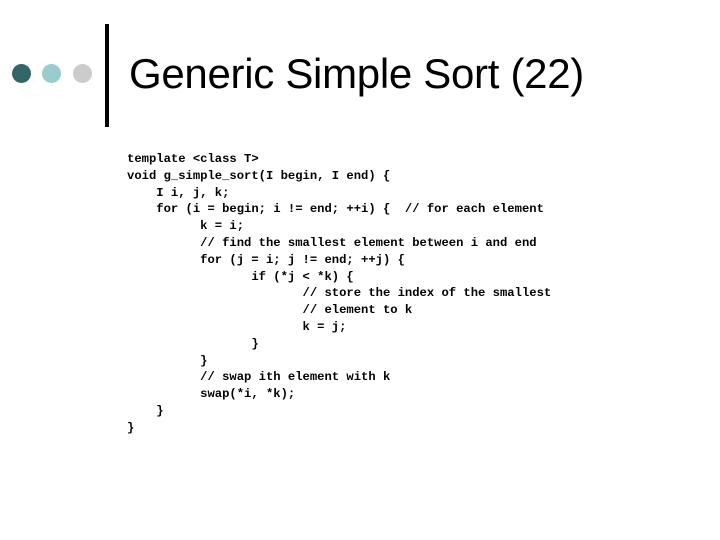 Image resolution: width=720 pixels, height=540 pixels. What do you see at coordinates (82, 73) in the screenshot?
I see `decorative-dot-gray` at bounding box center [82, 73].